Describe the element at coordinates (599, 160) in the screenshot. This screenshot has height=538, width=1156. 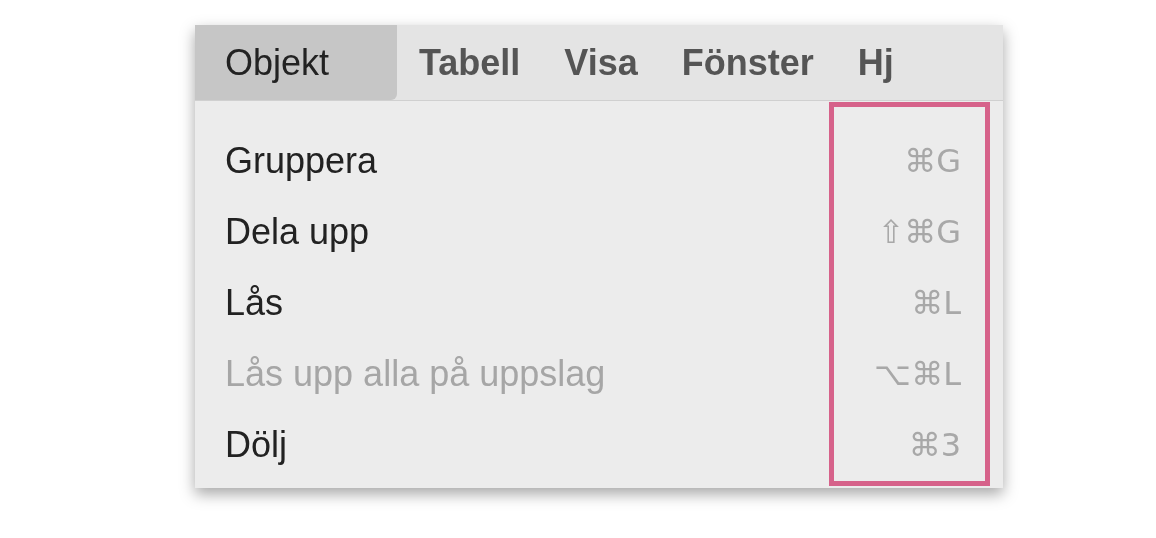
I see `menu-item: Gruppera ⌘G` at that location.